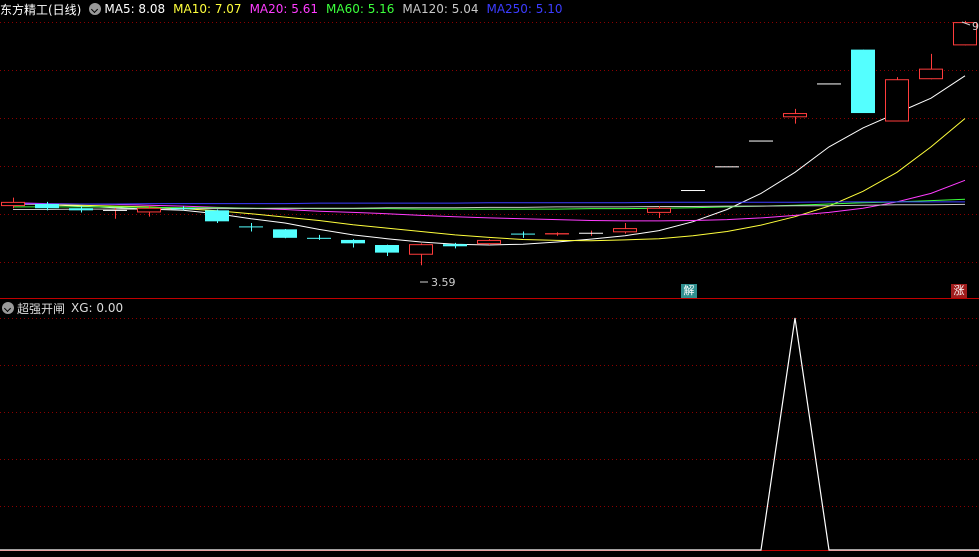 Image resolution: width=979 pixels, height=557 pixels. Describe the element at coordinates (135, 9) in the screenshot. I see `ma5-value: MA5: 8.08` at that location.